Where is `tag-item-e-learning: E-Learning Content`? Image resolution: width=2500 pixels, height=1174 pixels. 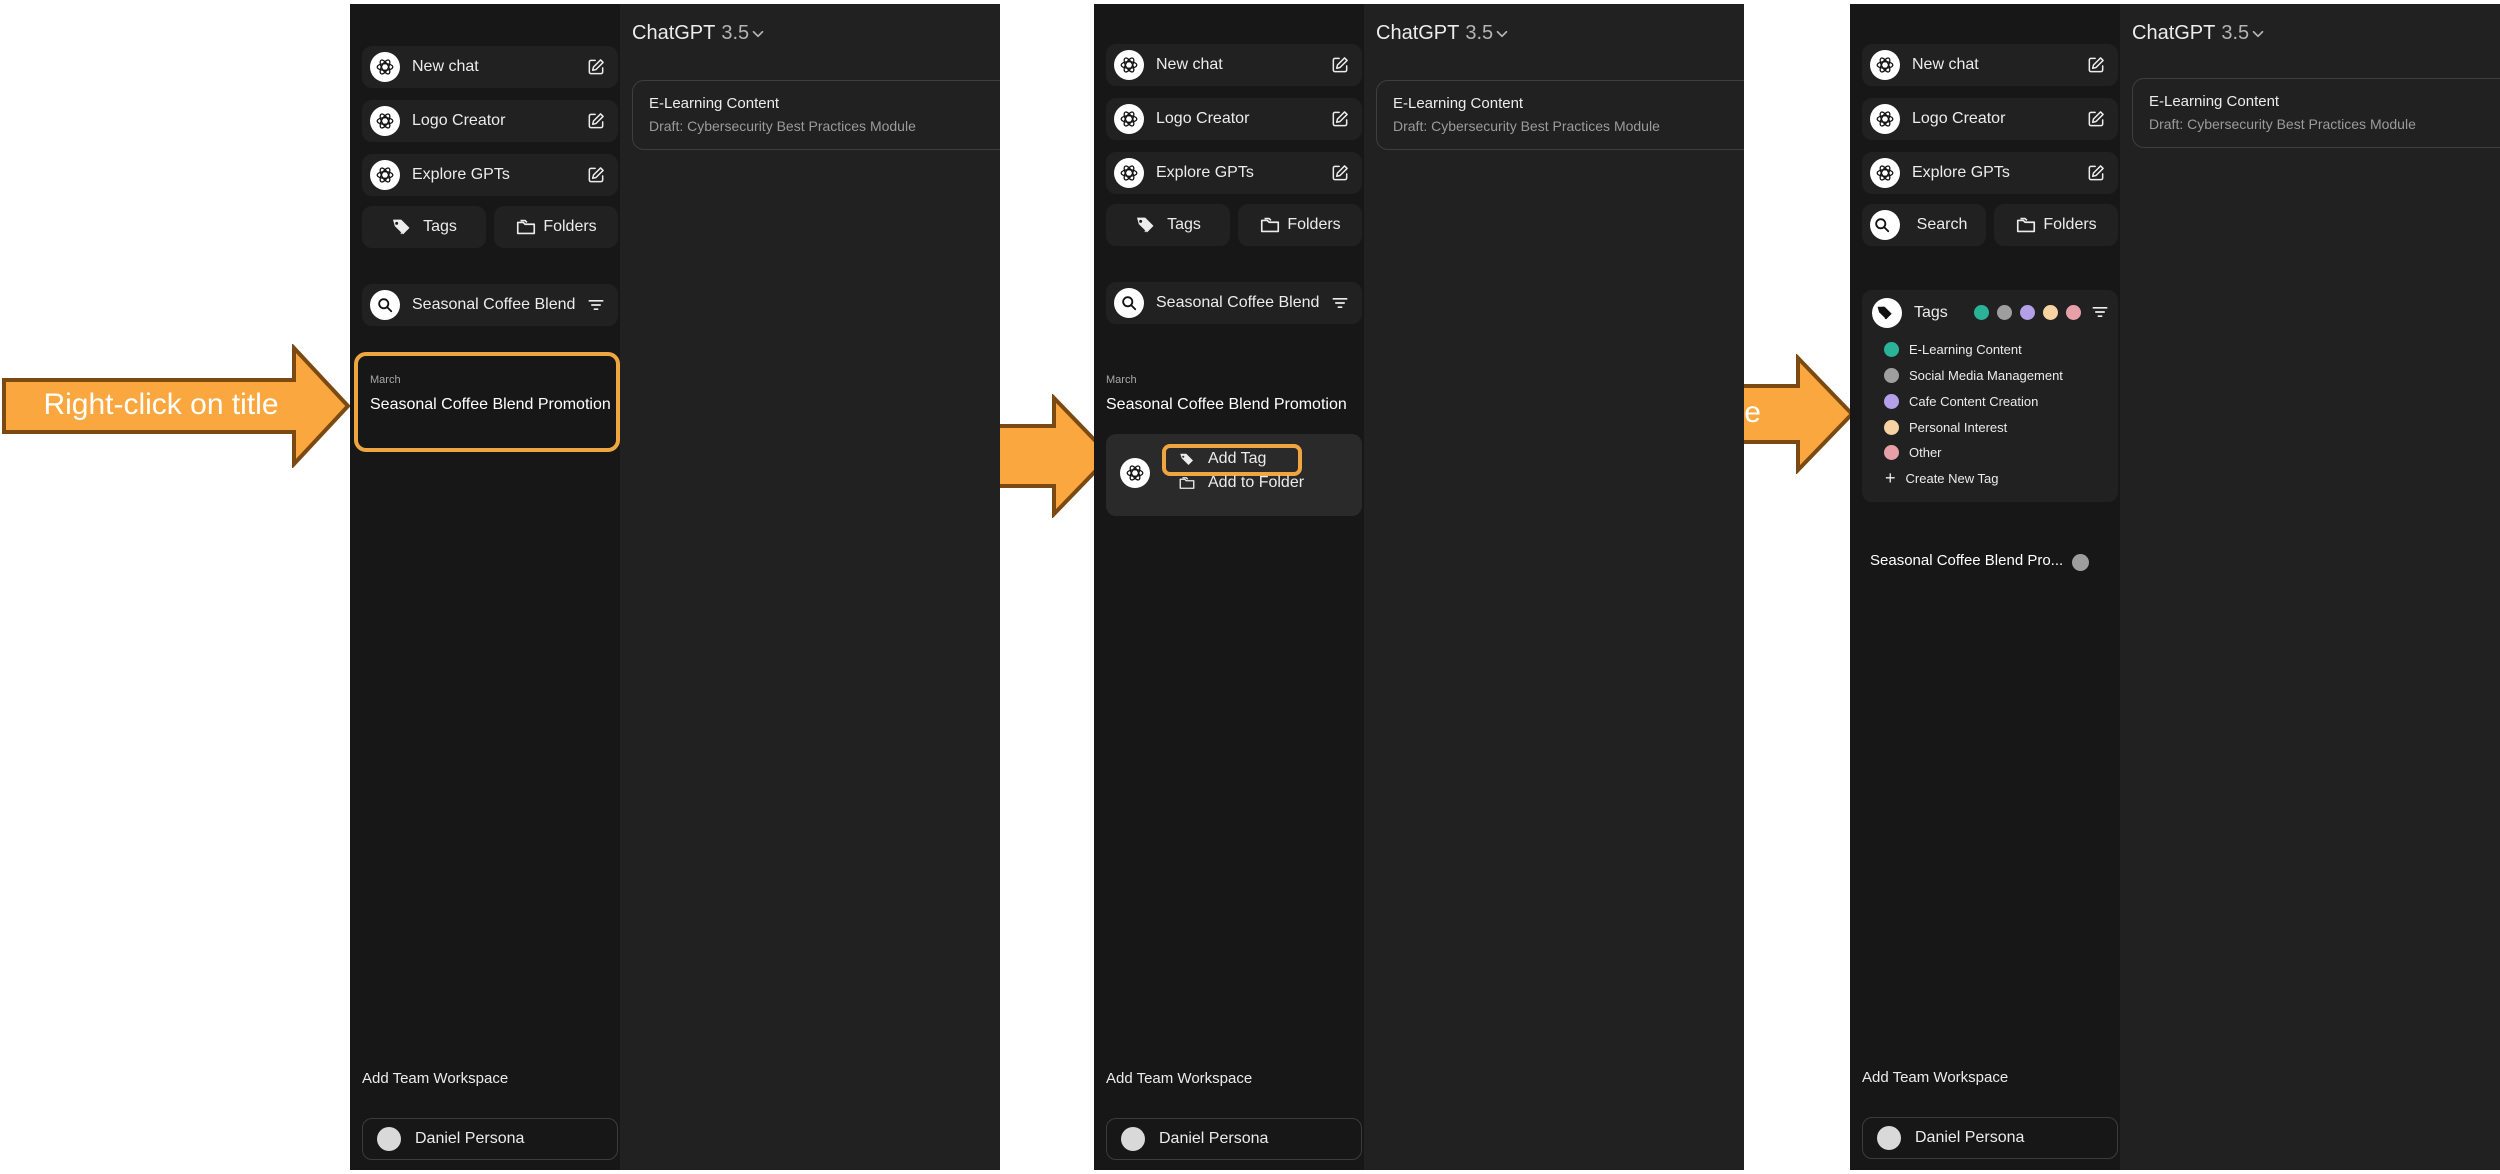 tag-item-e-learning: E-Learning Content is located at coordinates (1953, 349).